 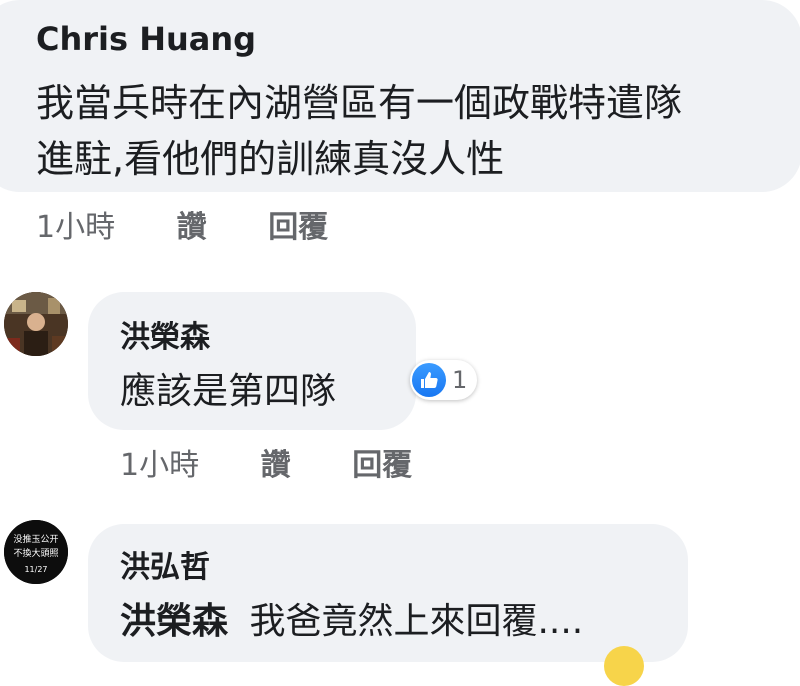 I want to click on avatar-photo, so click(x=36, y=324).